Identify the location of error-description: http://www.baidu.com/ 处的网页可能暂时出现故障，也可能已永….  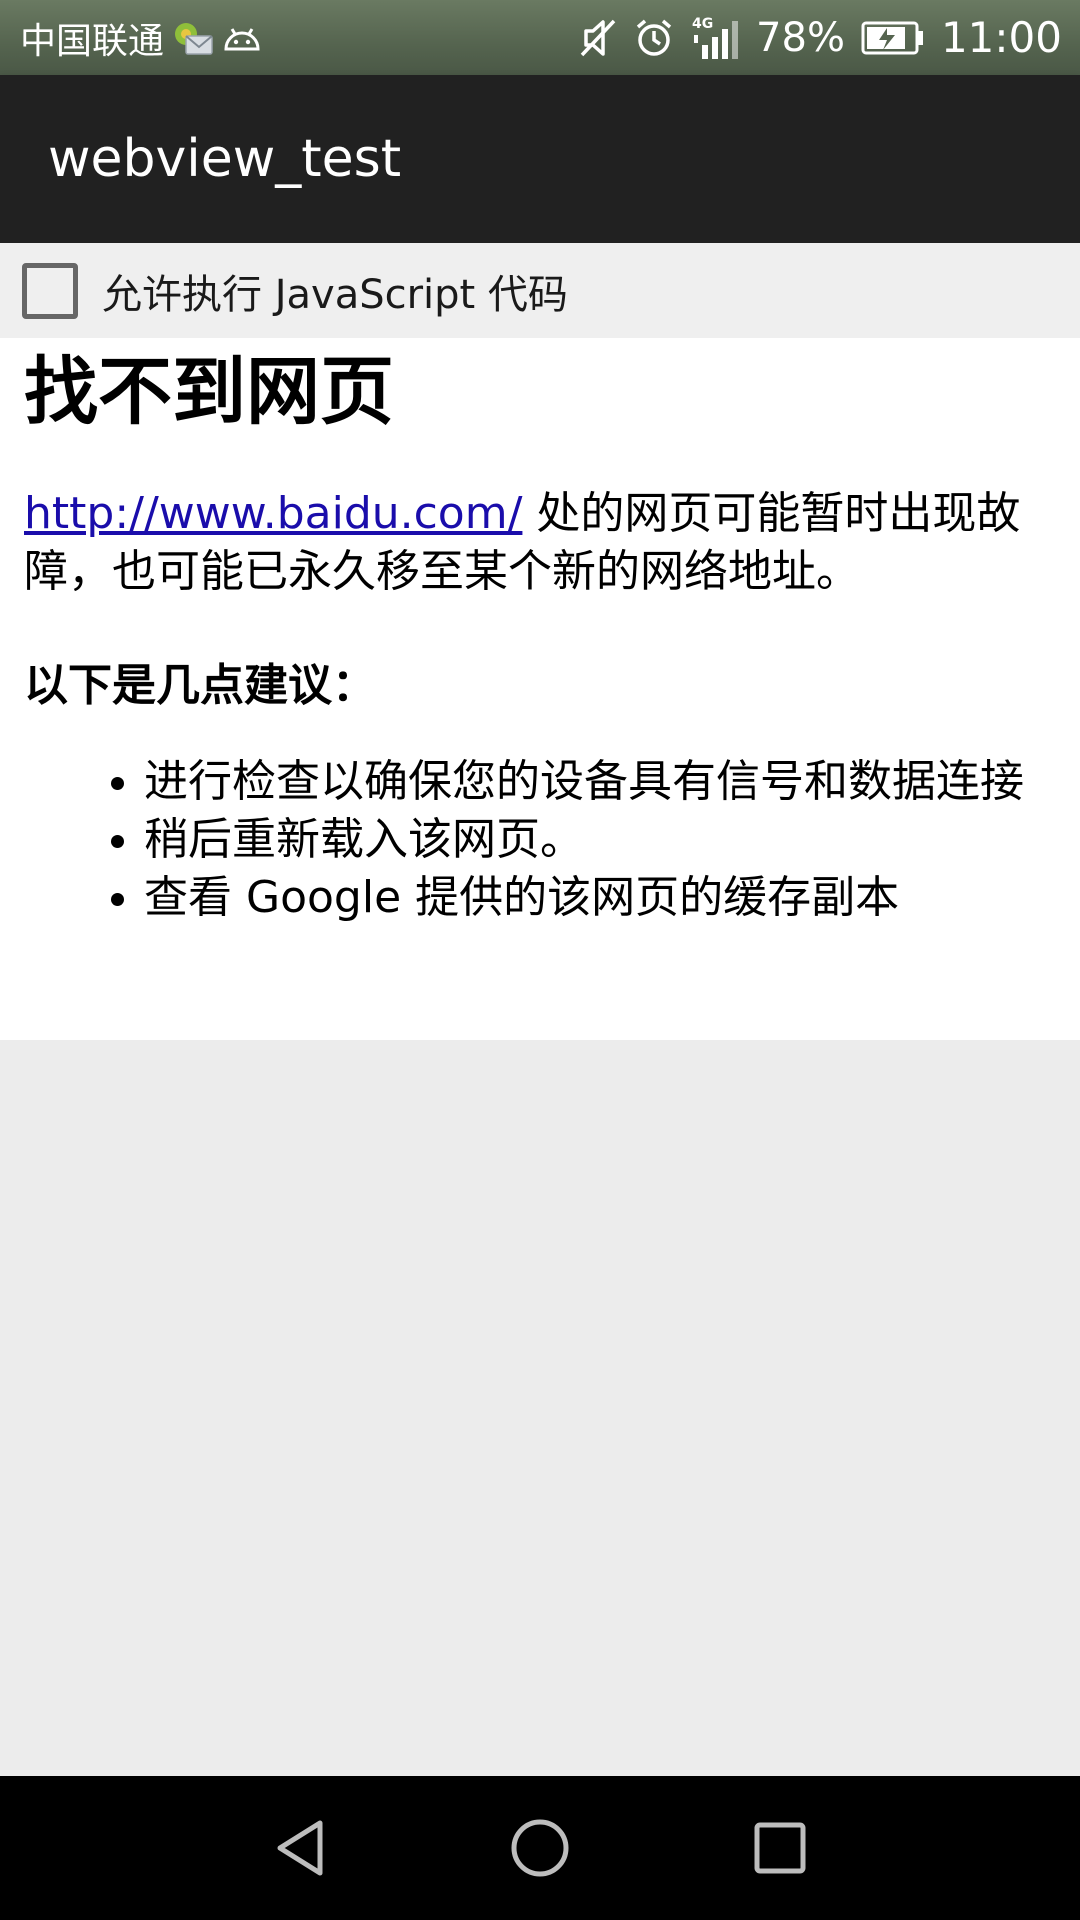
(542, 543).